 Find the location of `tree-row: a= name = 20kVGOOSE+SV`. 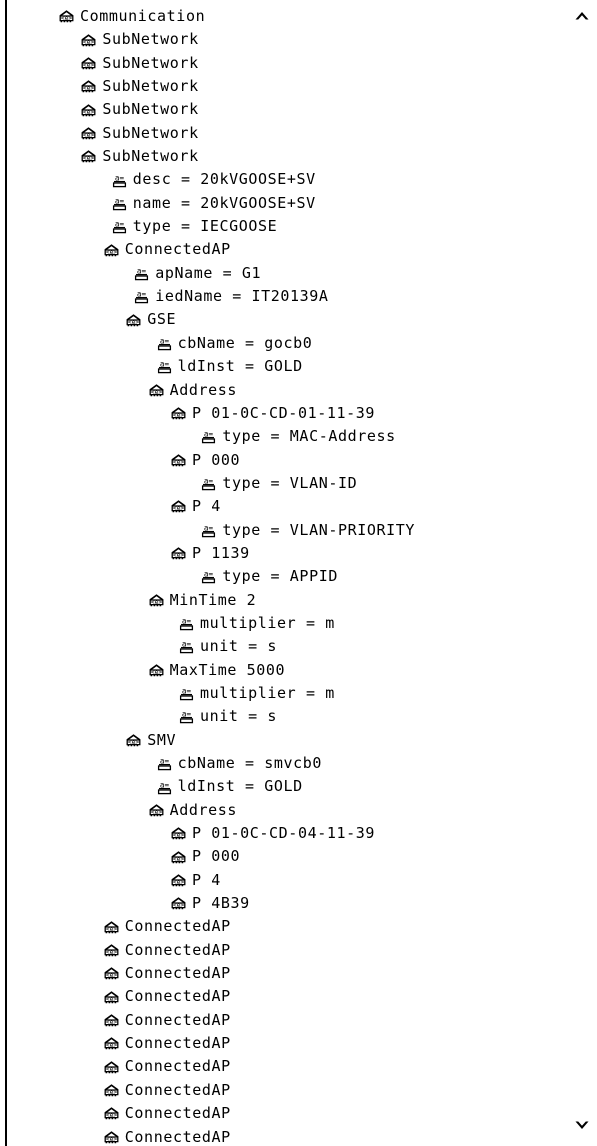

tree-row: a= name = 20kVGOOSE+SV is located at coordinates (280, 203).